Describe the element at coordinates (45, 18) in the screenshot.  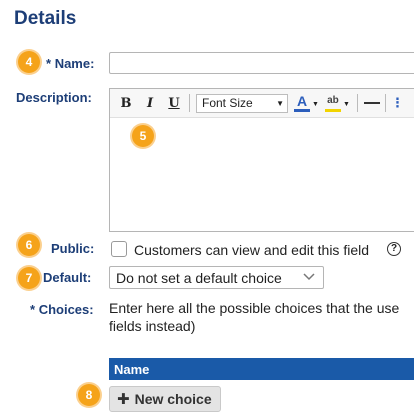
I see `section-title: Details` at that location.